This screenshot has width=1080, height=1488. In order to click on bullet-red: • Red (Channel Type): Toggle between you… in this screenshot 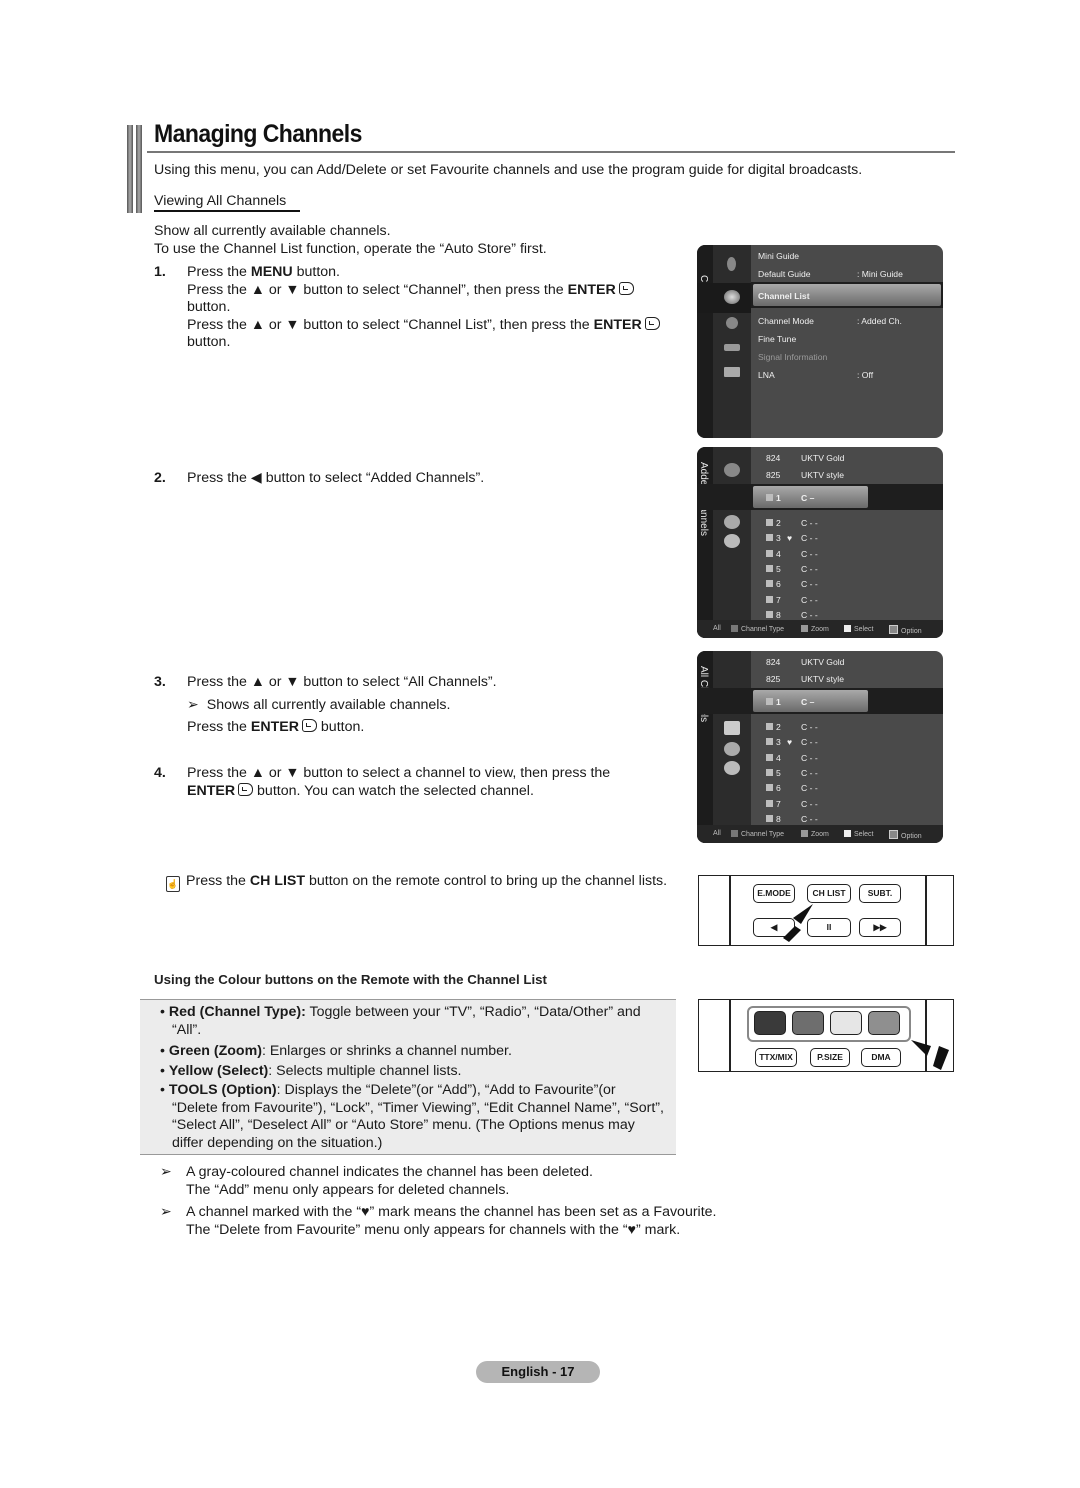, I will do `click(400, 1021)`.